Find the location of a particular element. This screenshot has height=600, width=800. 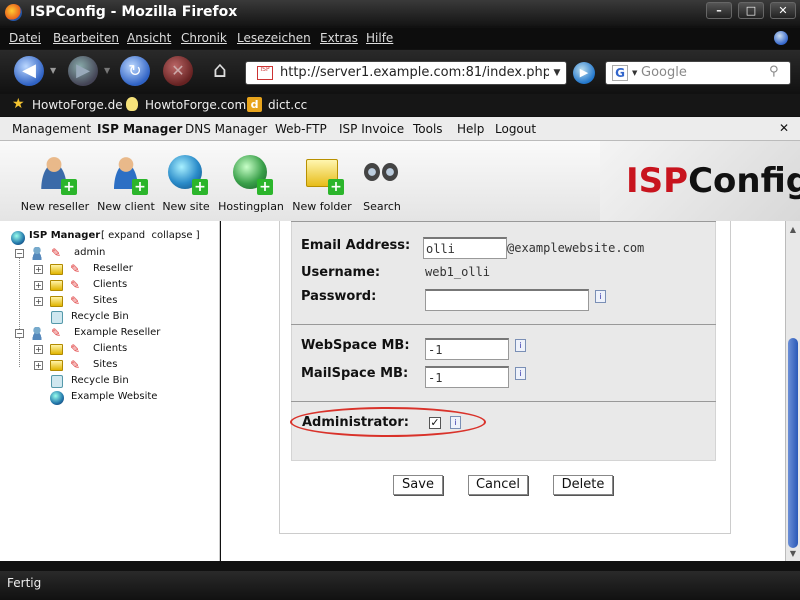

menu-hilfe: Hilfe is located at coordinates (379, 38).